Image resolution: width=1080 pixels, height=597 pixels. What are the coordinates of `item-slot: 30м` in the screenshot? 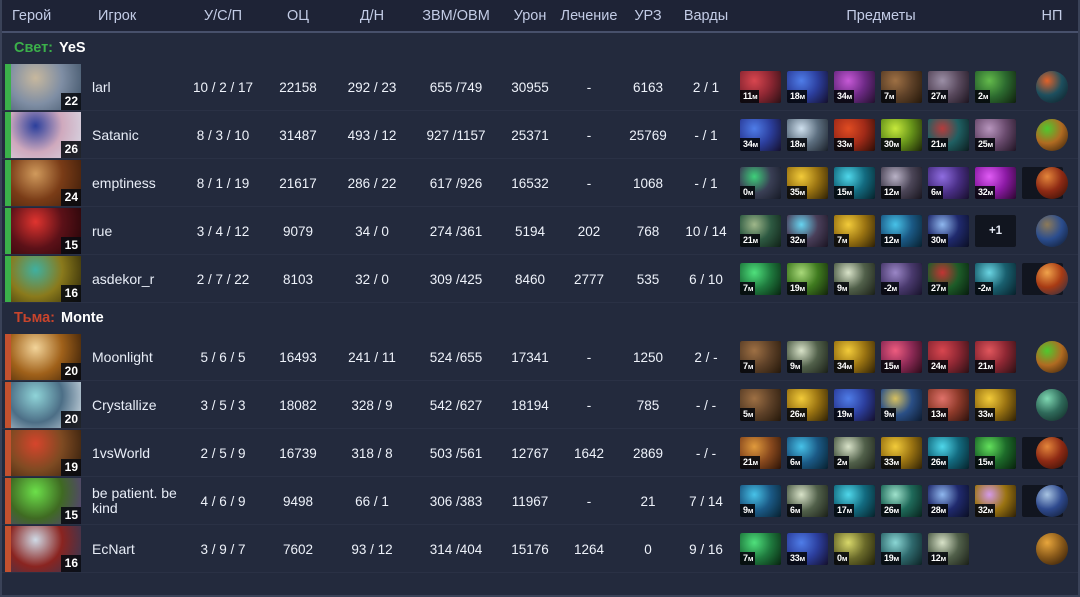 It's located at (901, 135).